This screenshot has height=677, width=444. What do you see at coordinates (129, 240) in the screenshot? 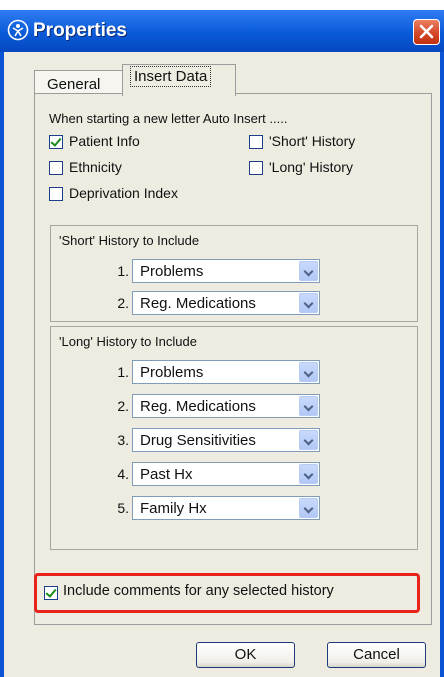
I see `short-history-title: 'Short' History to Include` at bounding box center [129, 240].